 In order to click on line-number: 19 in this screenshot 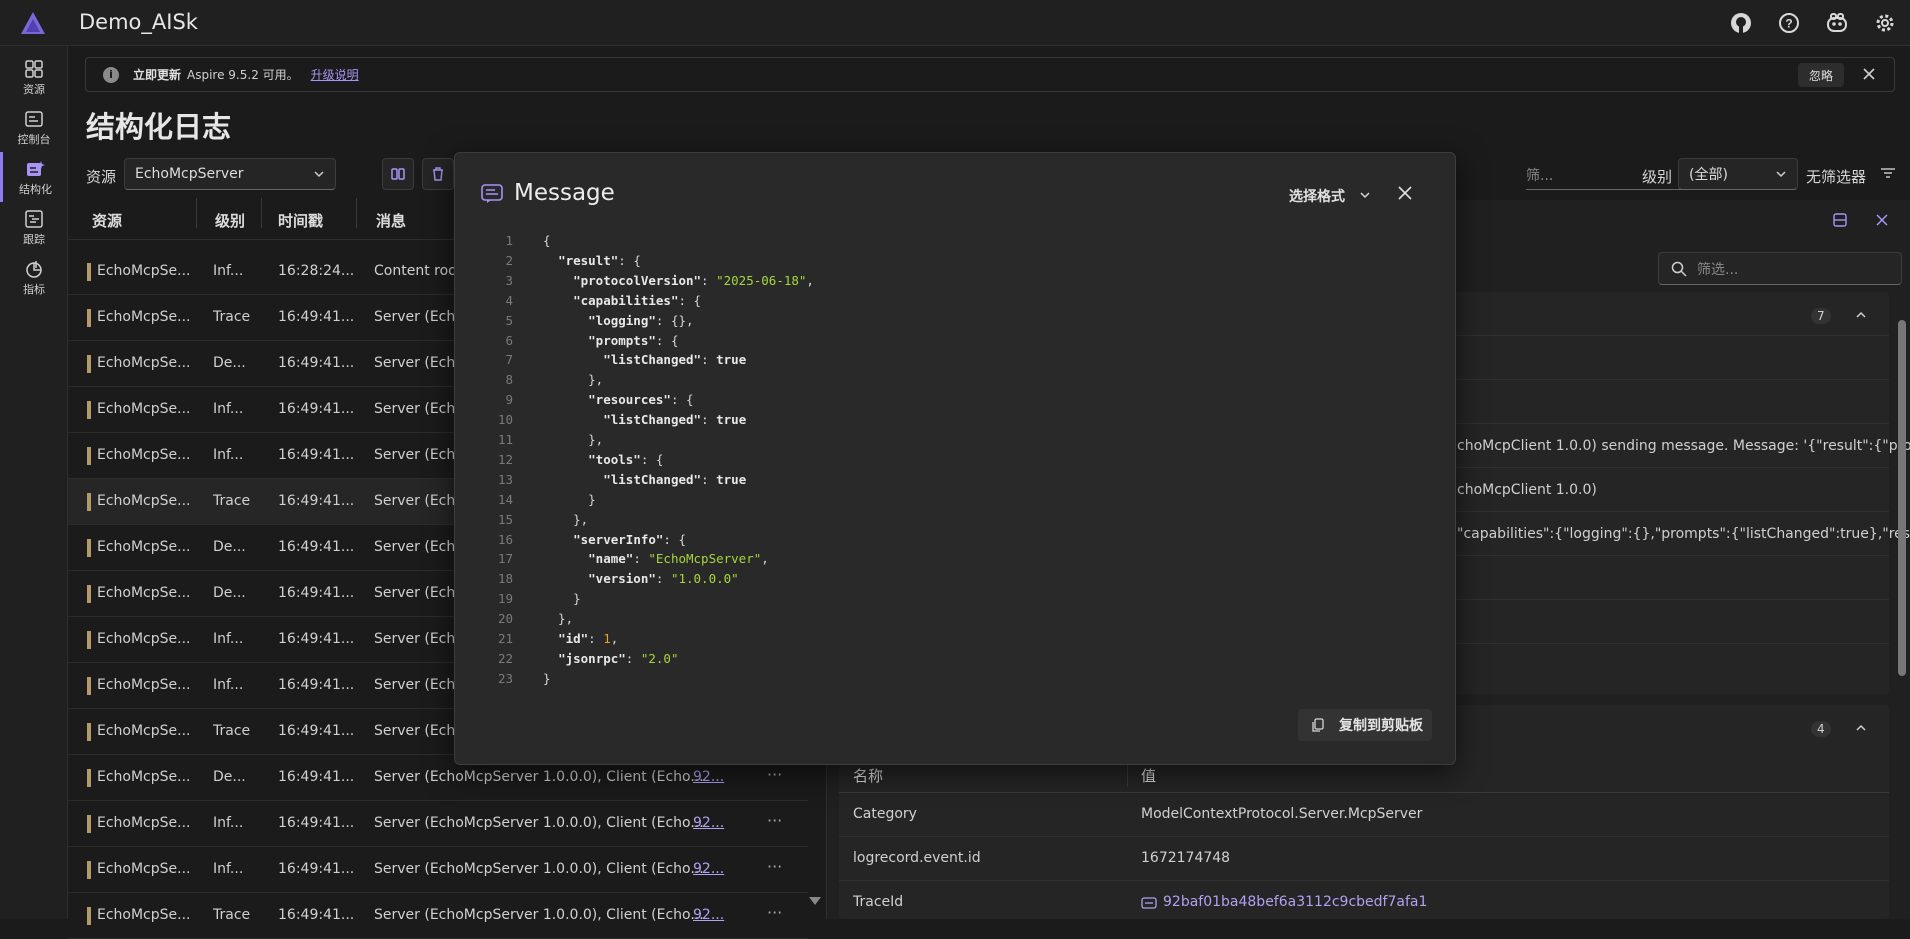, I will do `click(505, 599)`.